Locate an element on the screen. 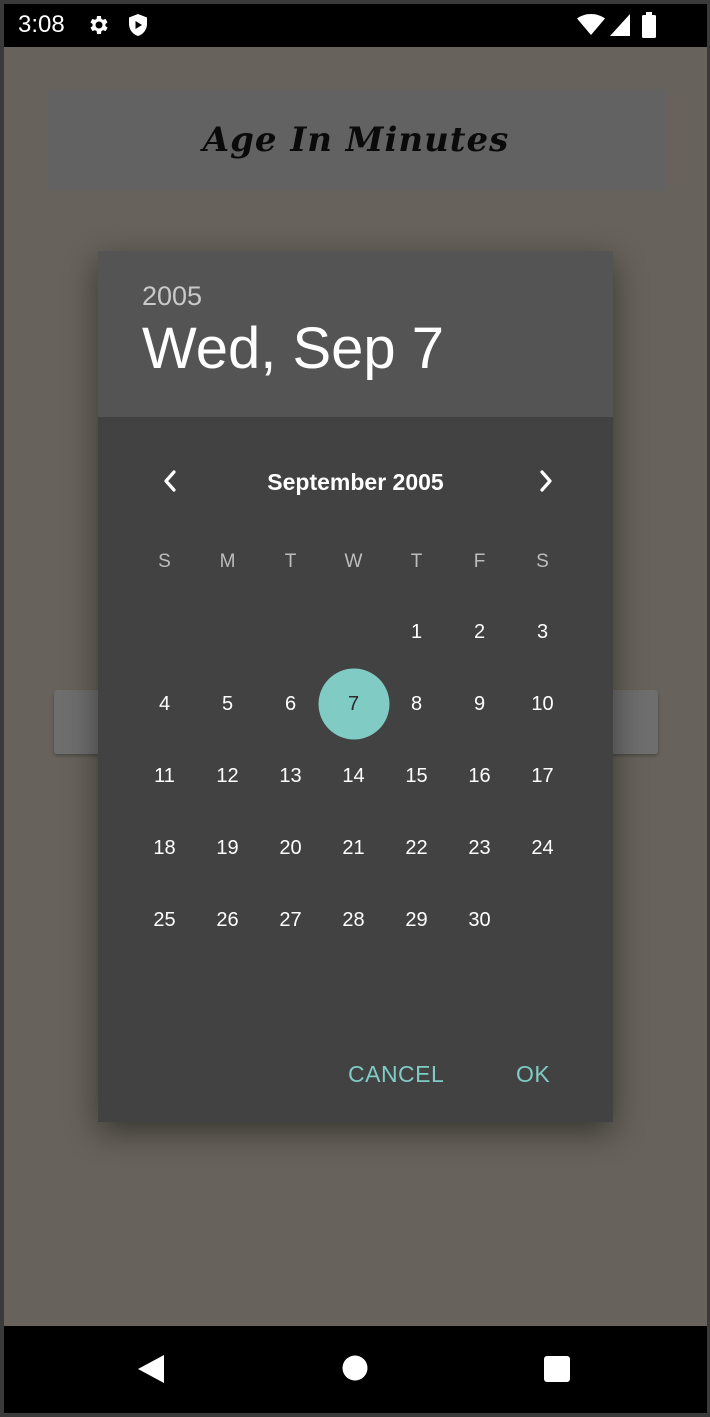 This screenshot has width=710, height=1417. home-icon is located at coordinates (355, 1368).